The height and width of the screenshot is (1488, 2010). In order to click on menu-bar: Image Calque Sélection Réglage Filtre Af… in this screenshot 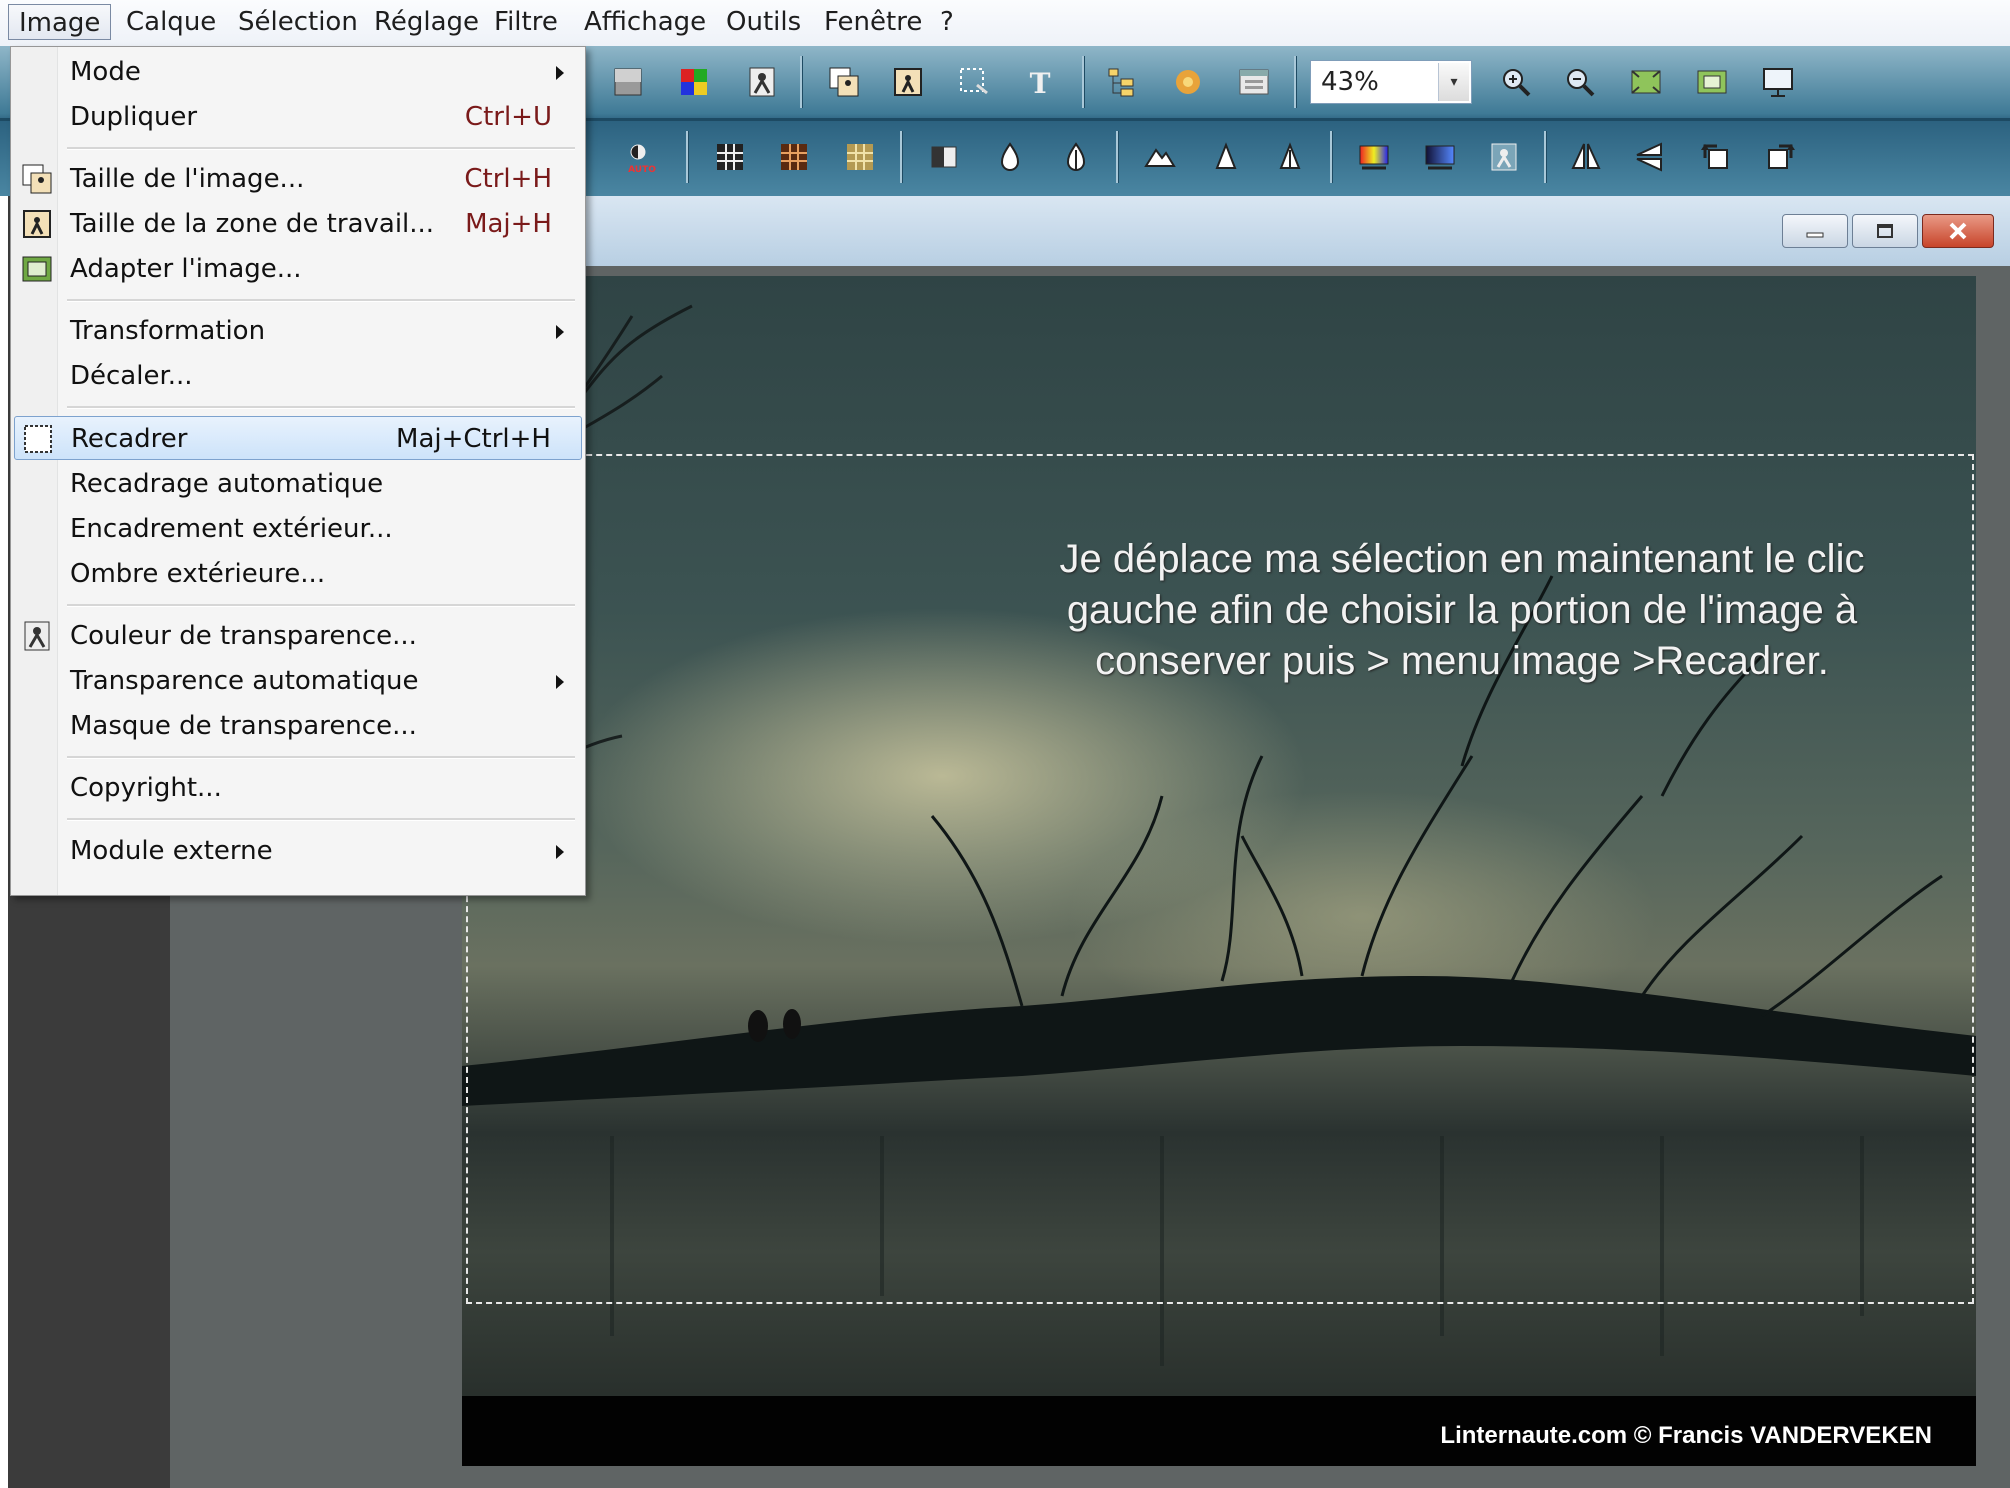, I will do `click(1005, 23)`.